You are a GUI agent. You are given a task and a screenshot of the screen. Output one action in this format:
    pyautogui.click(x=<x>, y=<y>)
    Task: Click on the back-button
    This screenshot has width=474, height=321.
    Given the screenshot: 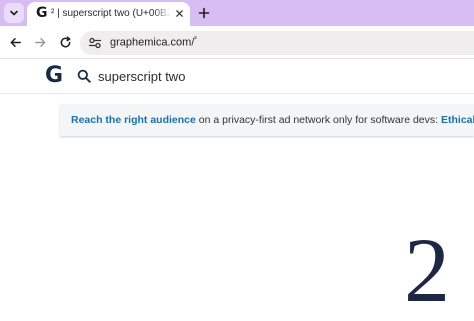 What is the action you would take?
    pyautogui.click(x=15, y=42)
    